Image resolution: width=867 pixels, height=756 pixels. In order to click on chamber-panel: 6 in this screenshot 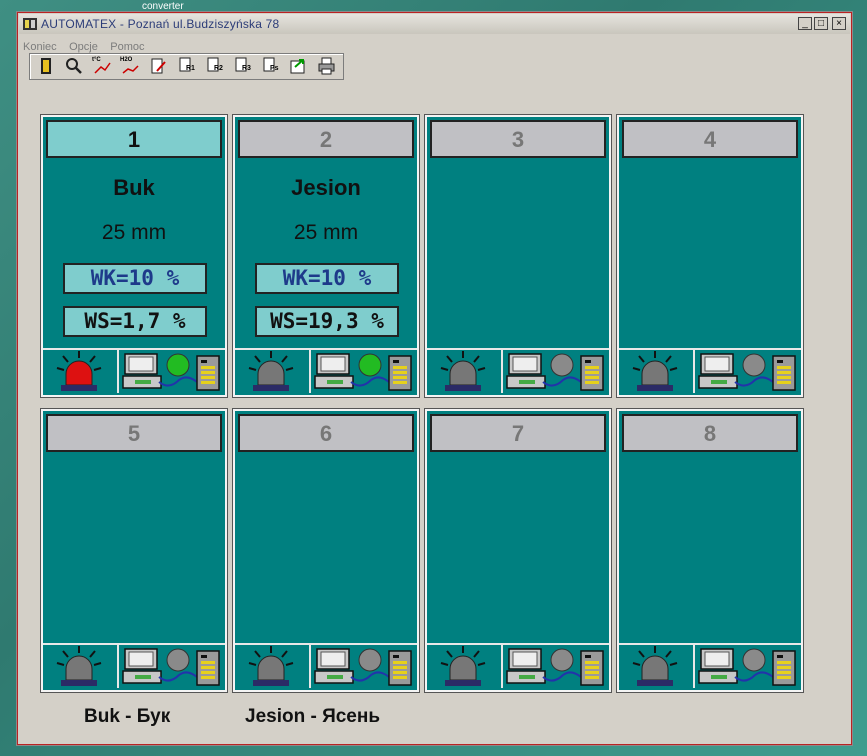, I will do `click(326, 550)`.